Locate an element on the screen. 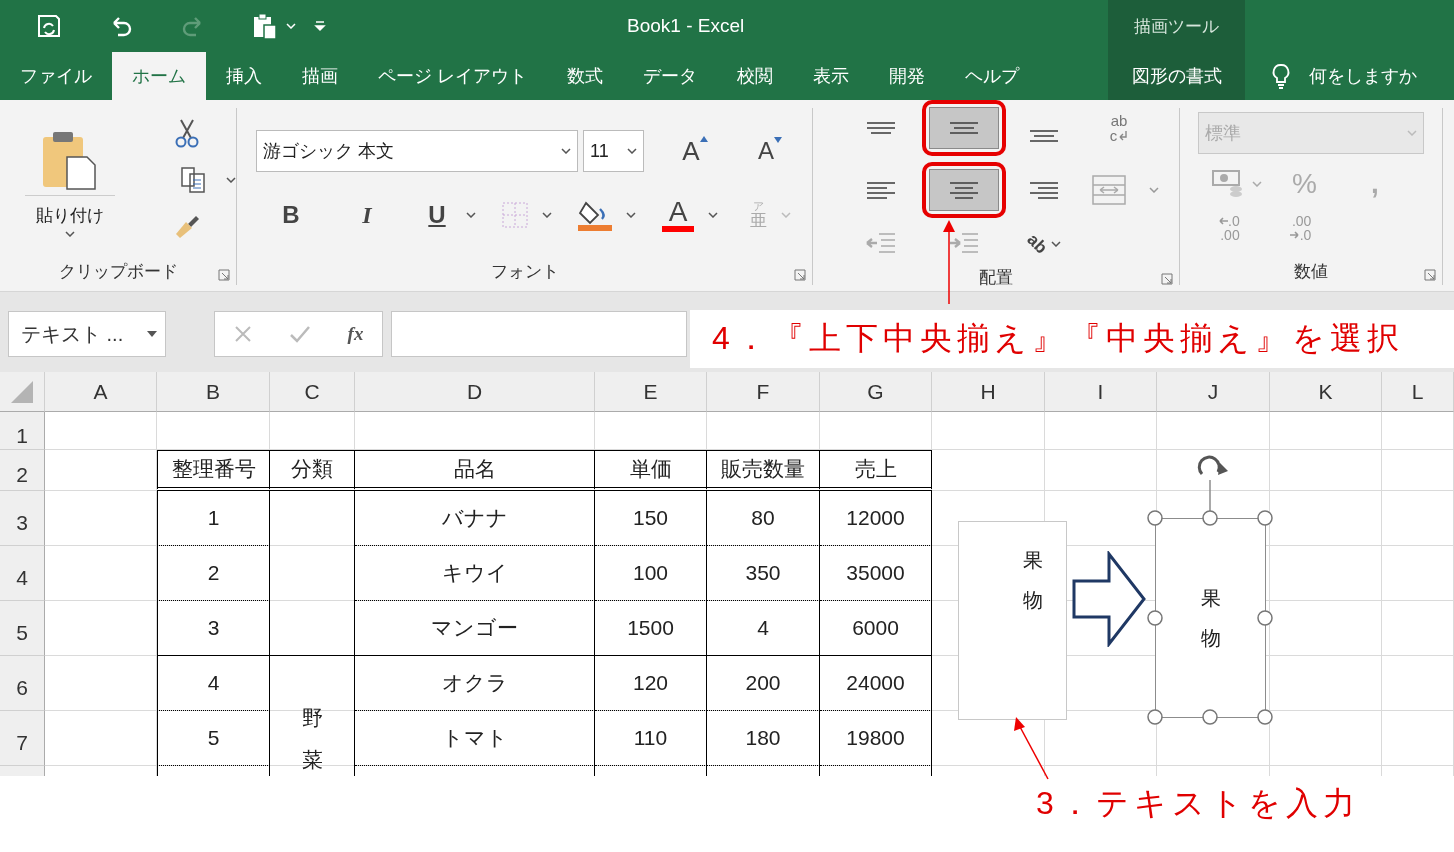 Image resolution: width=1454 pixels, height=852 pixels. ribbon-tab: ヘルプ is located at coordinates (992, 76).